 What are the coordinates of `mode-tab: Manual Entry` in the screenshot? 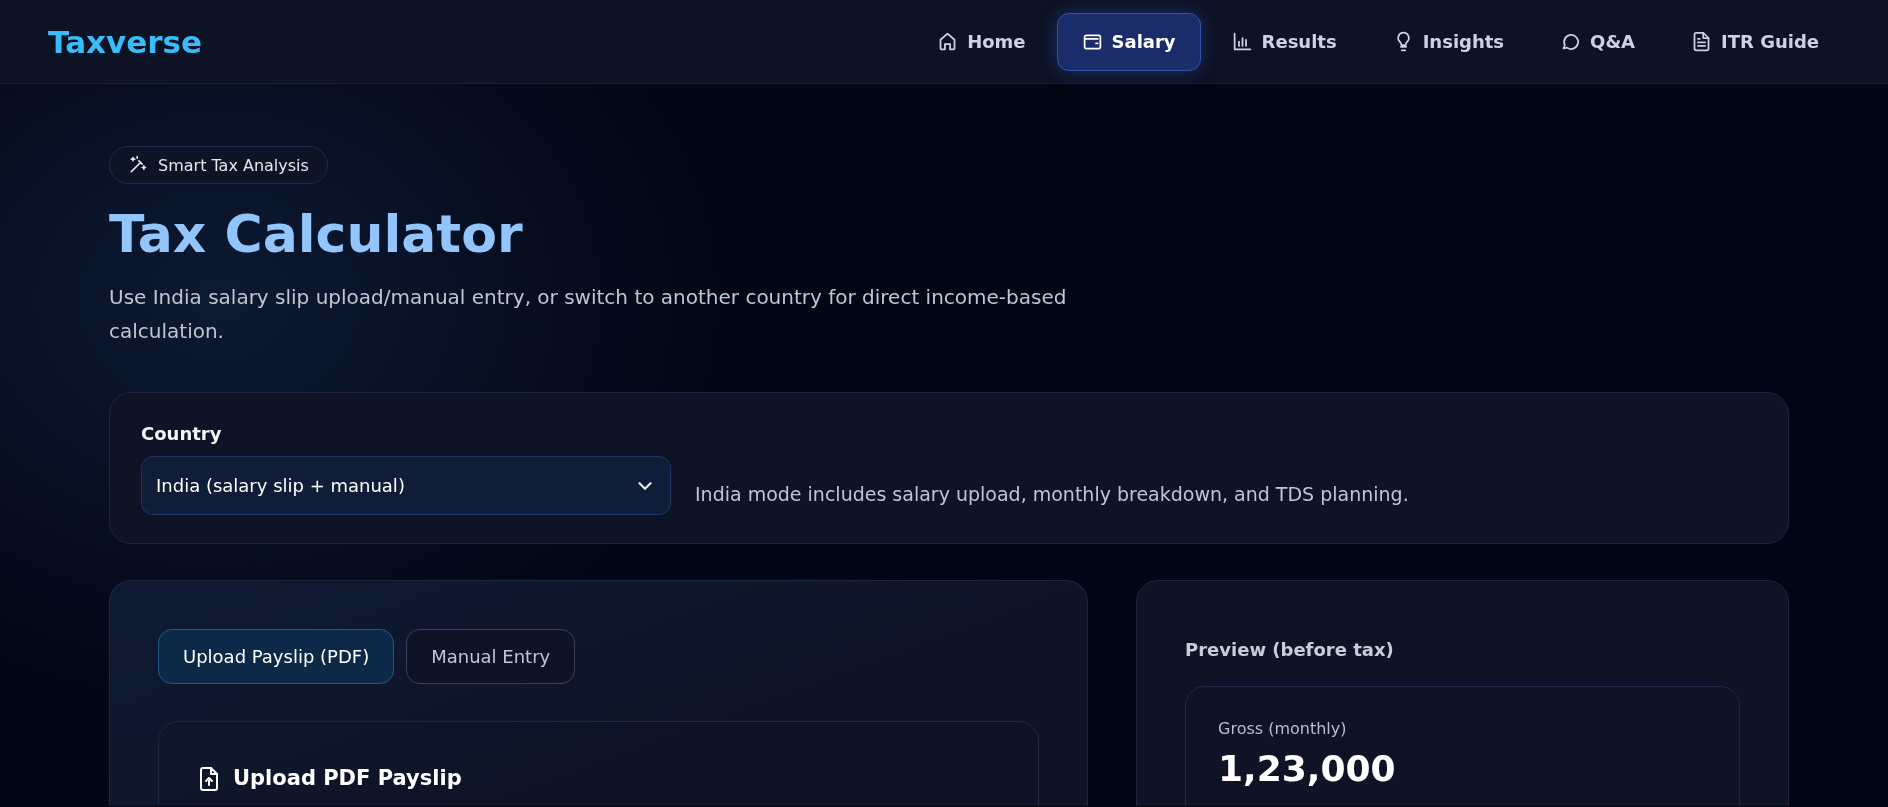 It's located at (491, 656).